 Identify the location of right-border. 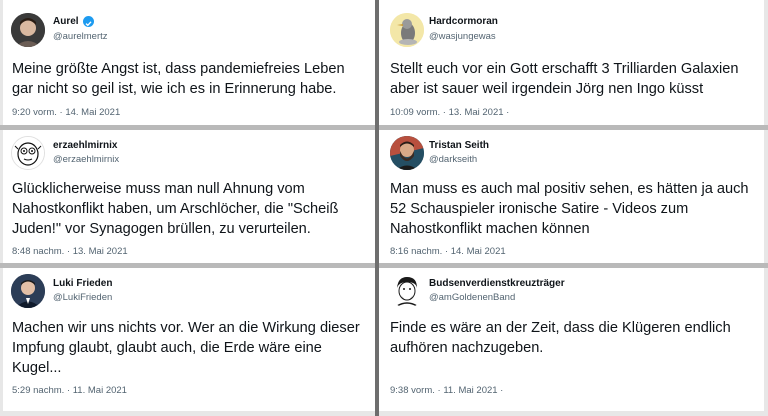
(766, 208).